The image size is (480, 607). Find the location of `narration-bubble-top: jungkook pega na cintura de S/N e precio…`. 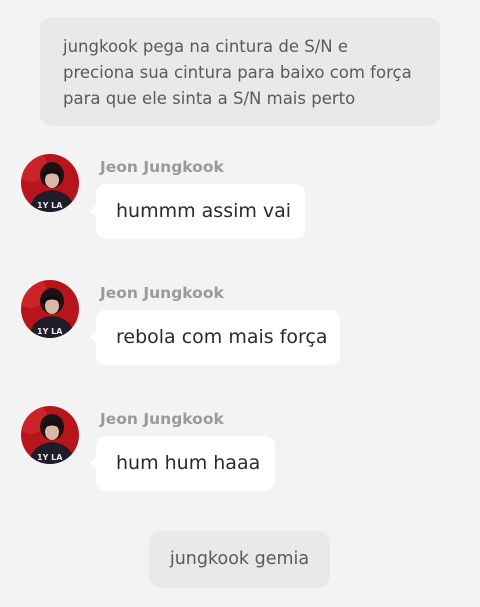

narration-bubble-top: jungkook pega na cintura de S/N e precio… is located at coordinates (240, 71).